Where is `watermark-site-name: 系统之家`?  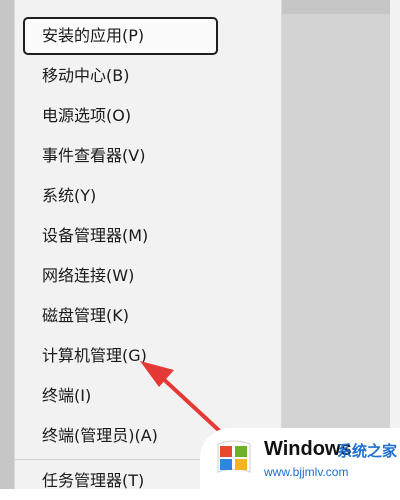 watermark-site-name: 系统之家 is located at coordinates (367, 451).